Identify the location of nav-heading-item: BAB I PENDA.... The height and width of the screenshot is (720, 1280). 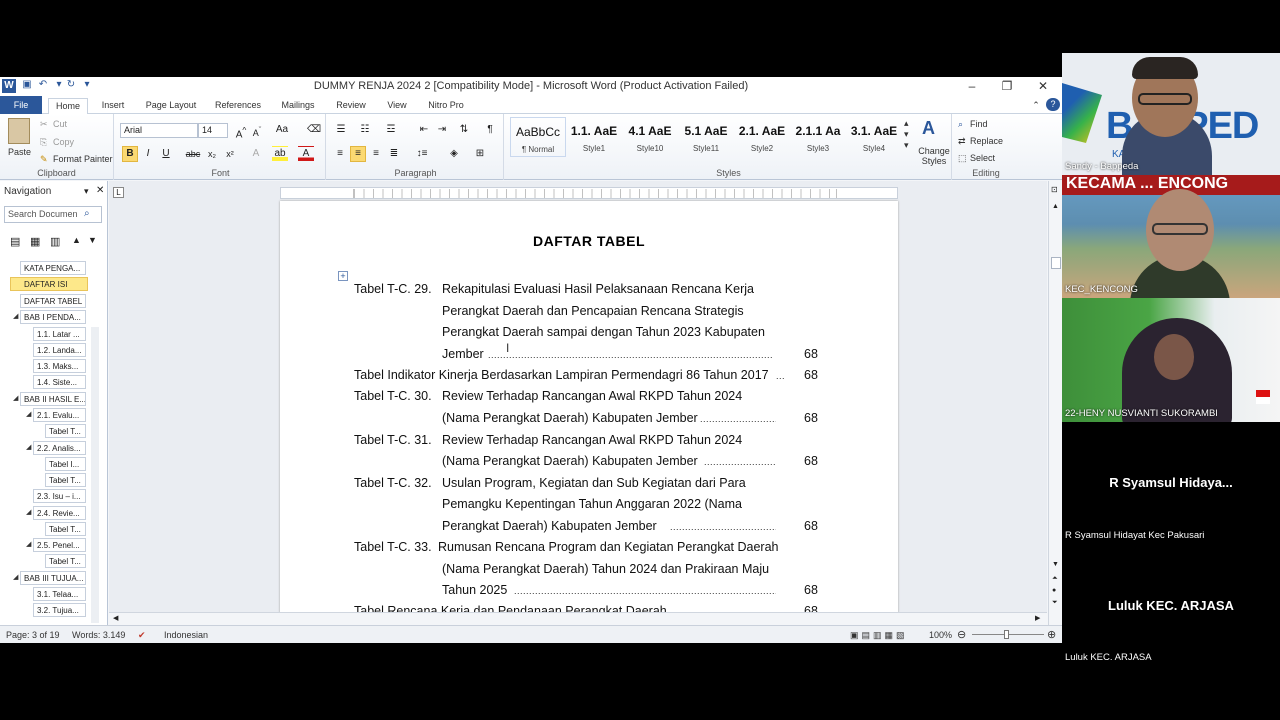
(53, 317).